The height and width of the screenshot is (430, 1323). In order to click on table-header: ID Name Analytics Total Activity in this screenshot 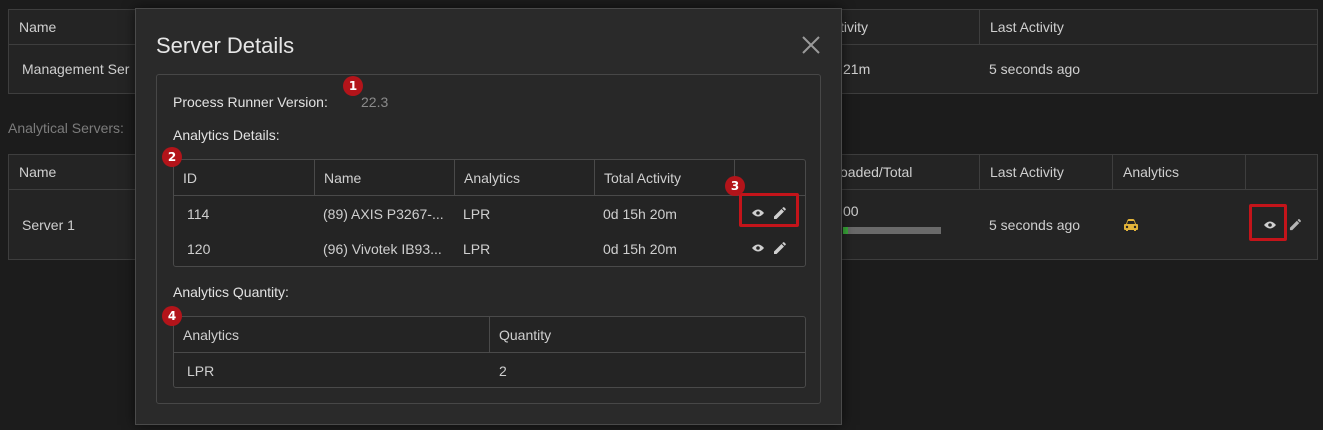, I will do `click(489, 178)`.